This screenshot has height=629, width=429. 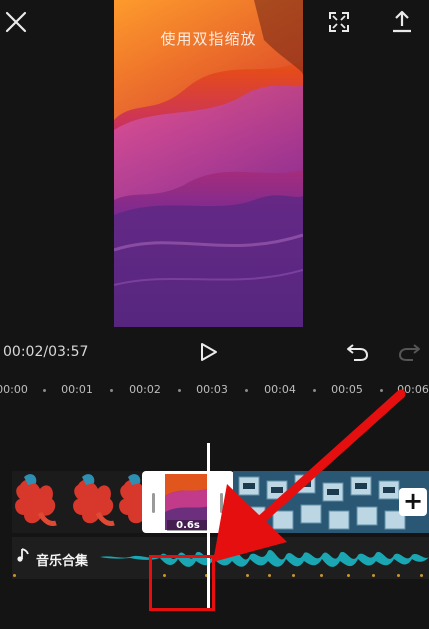 I want to click on close-button, so click(x=16, y=22).